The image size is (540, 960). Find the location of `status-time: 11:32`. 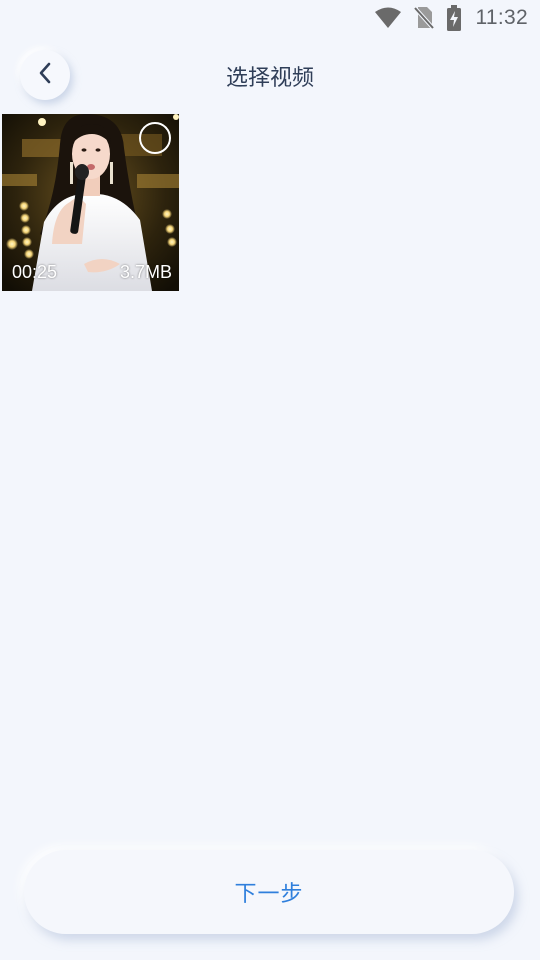

status-time: 11:32 is located at coordinates (501, 17).